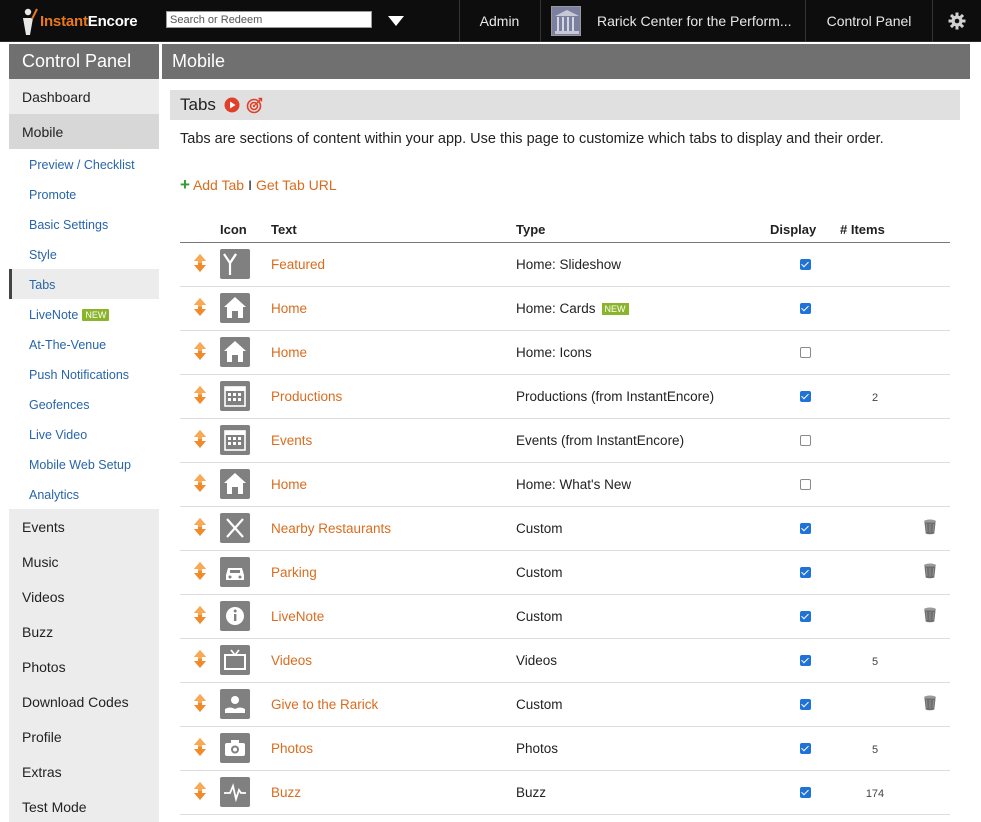 This screenshot has width=981, height=822. Describe the element at coordinates (235, 748) in the screenshot. I see `camera-icon` at that location.